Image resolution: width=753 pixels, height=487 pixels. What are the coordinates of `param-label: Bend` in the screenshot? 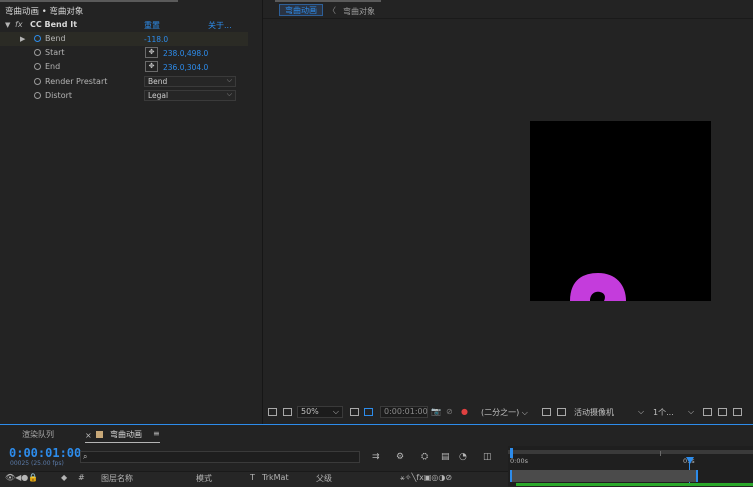 It's located at (55, 38).